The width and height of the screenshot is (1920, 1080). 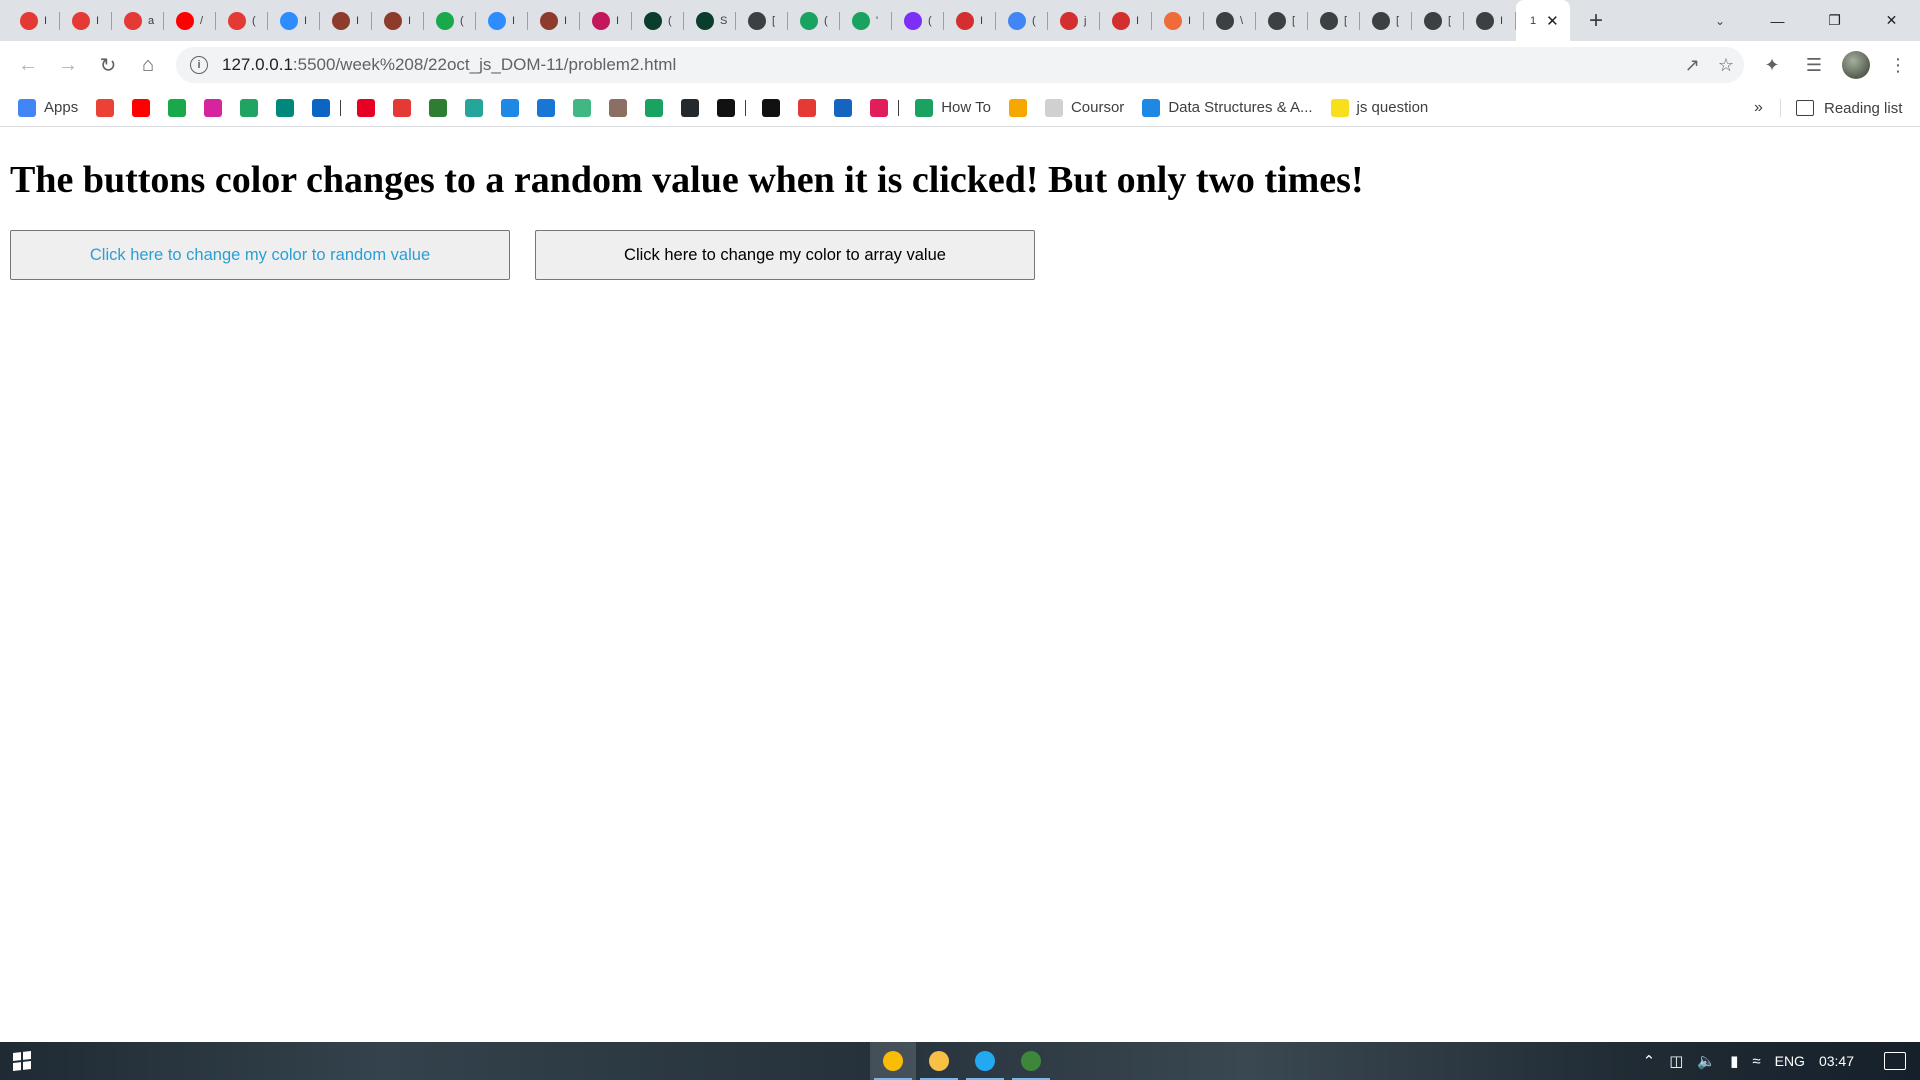 What do you see at coordinates (1084, 108) in the screenshot?
I see `bookmark-item: Coursor` at bounding box center [1084, 108].